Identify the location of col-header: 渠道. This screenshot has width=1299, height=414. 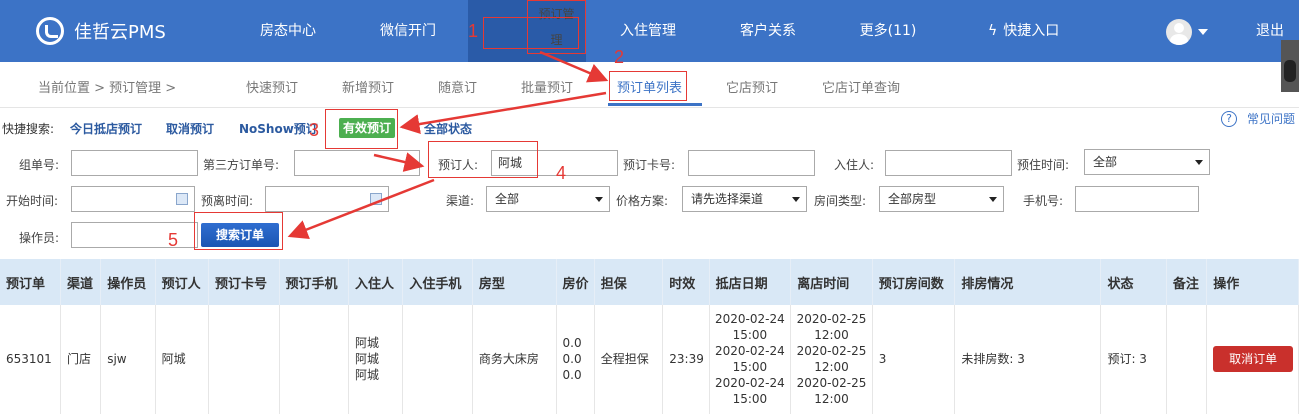
(81, 282).